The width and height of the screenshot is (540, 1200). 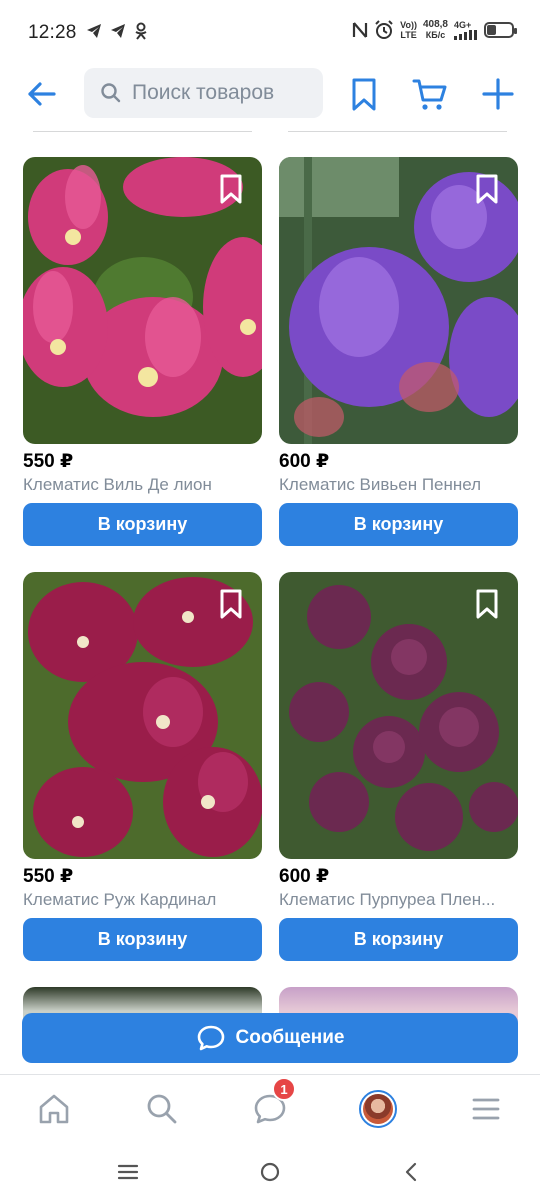 I want to click on bottom-tab-bar: 1, so click(x=270, y=1109).